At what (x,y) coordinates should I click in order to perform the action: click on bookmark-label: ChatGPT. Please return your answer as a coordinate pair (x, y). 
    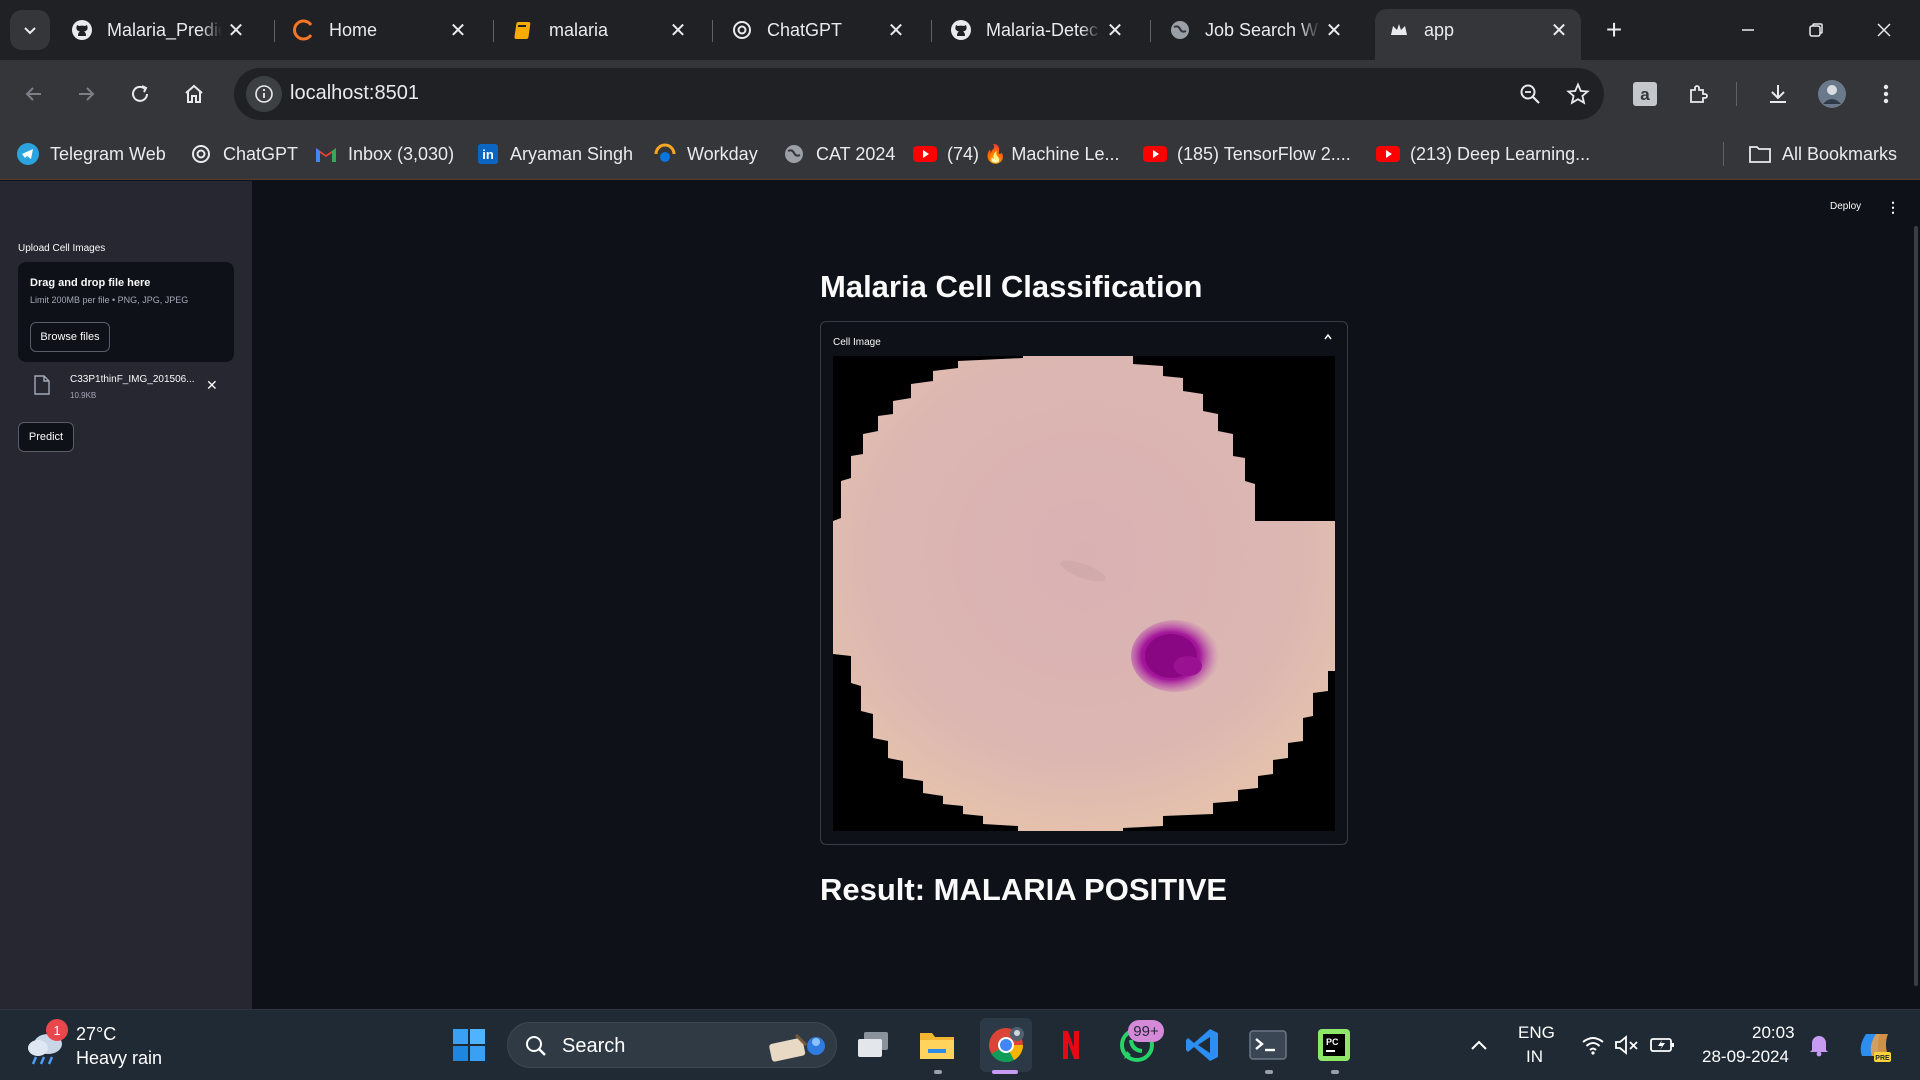
    Looking at the image, I should click on (261, 153).